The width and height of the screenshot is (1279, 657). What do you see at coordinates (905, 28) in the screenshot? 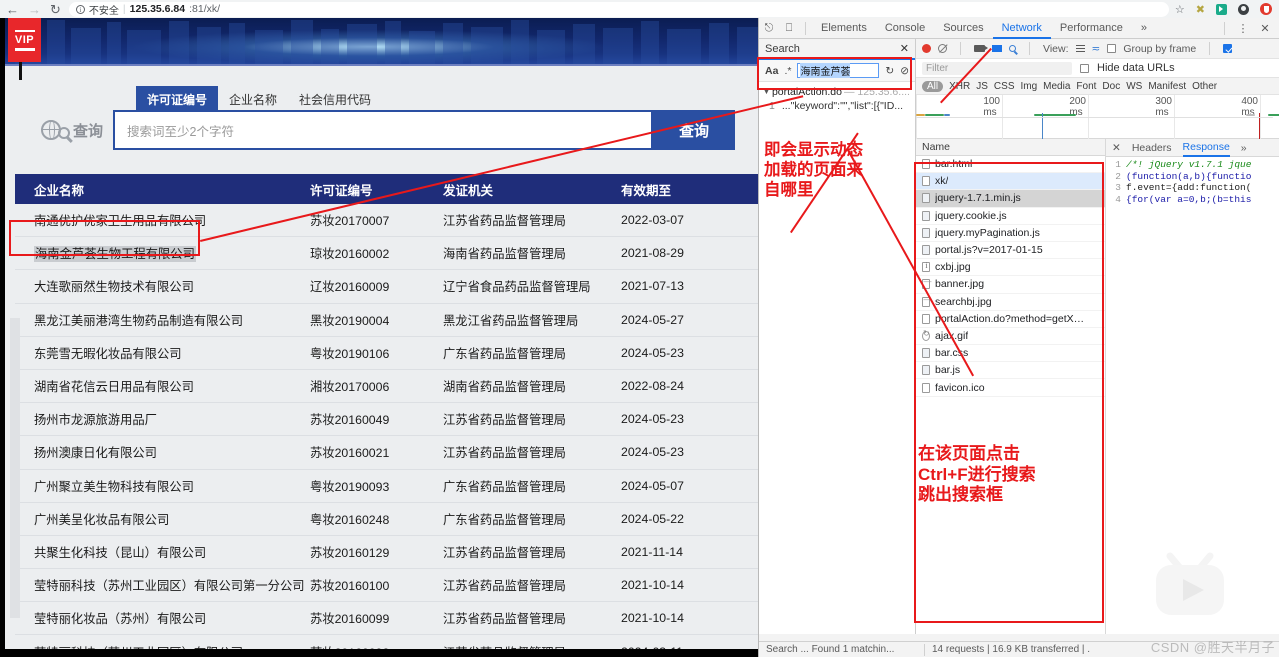
I see `tab-console: Console` at bounding box center [905, 28].